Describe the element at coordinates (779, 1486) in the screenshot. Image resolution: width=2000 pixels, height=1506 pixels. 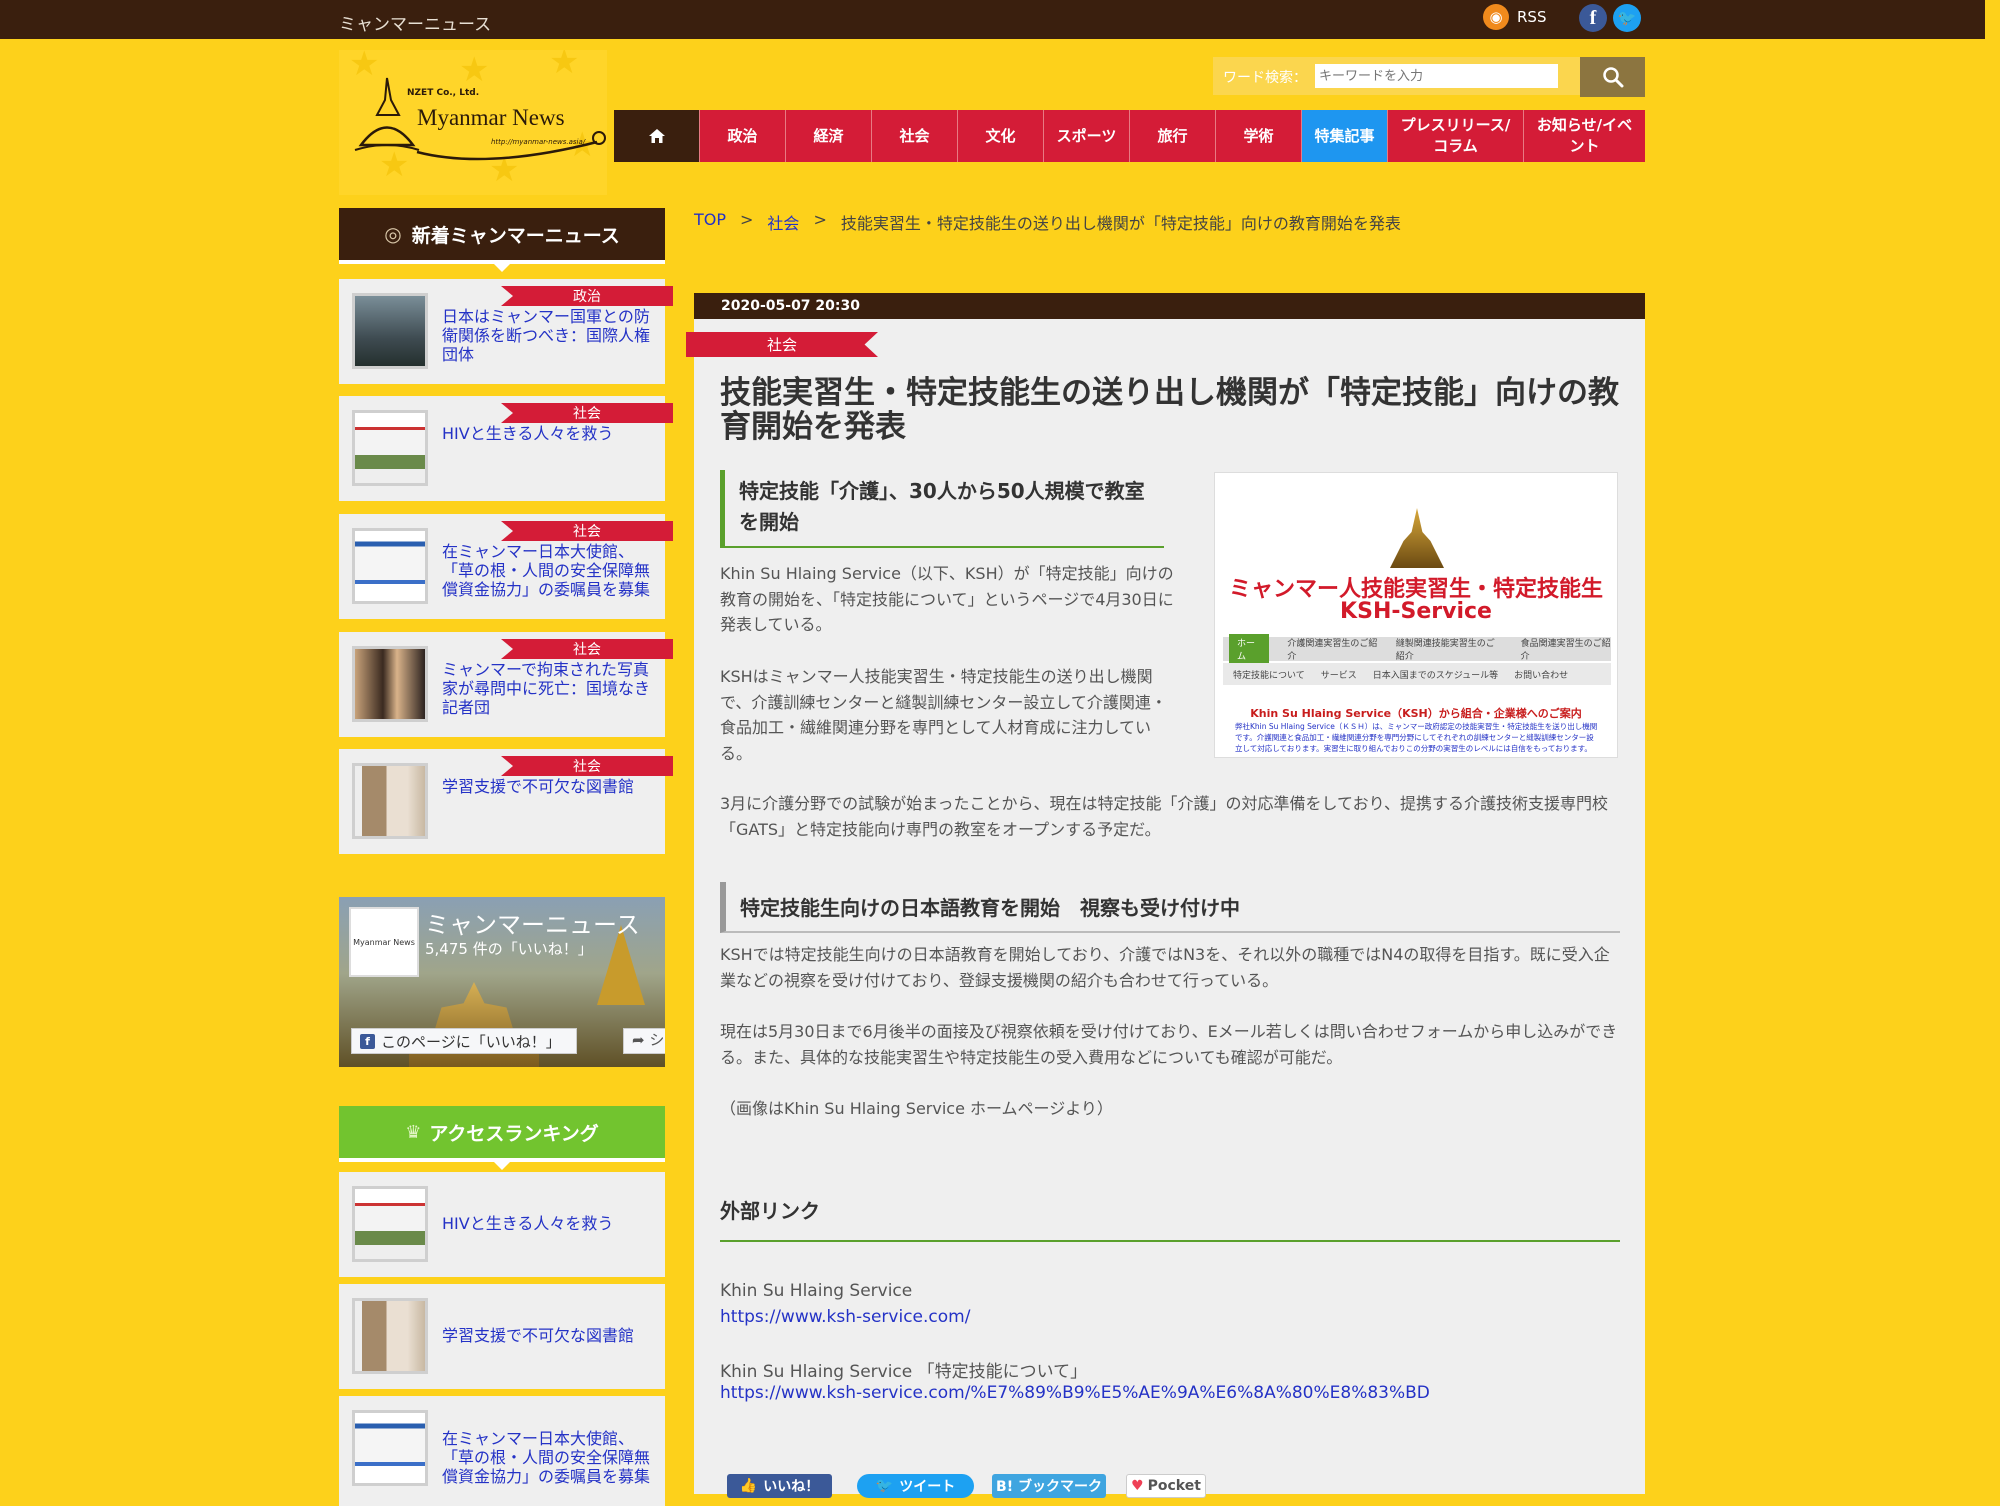
I see `fb-like-button: 👍 いいね！` at that location.